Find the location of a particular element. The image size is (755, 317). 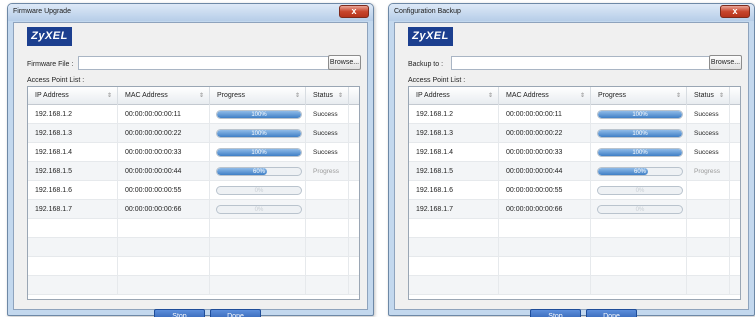

mac-address-cell: 00:00:00:00:00:33 is located at coordinates (164, 152).